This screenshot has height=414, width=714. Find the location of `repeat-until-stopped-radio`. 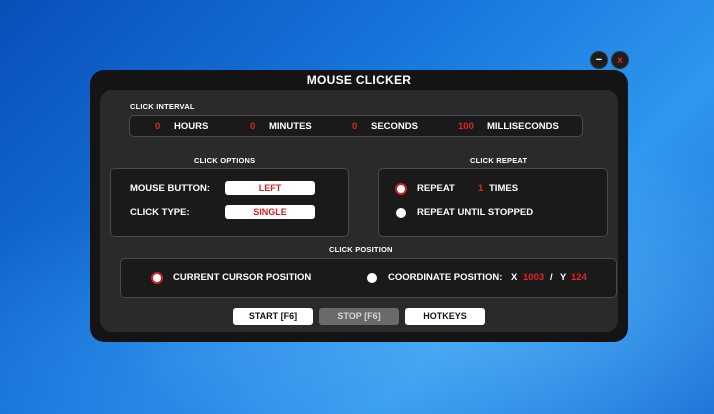

repeat-until-stopped-radio is located at coordinates (401, 213).